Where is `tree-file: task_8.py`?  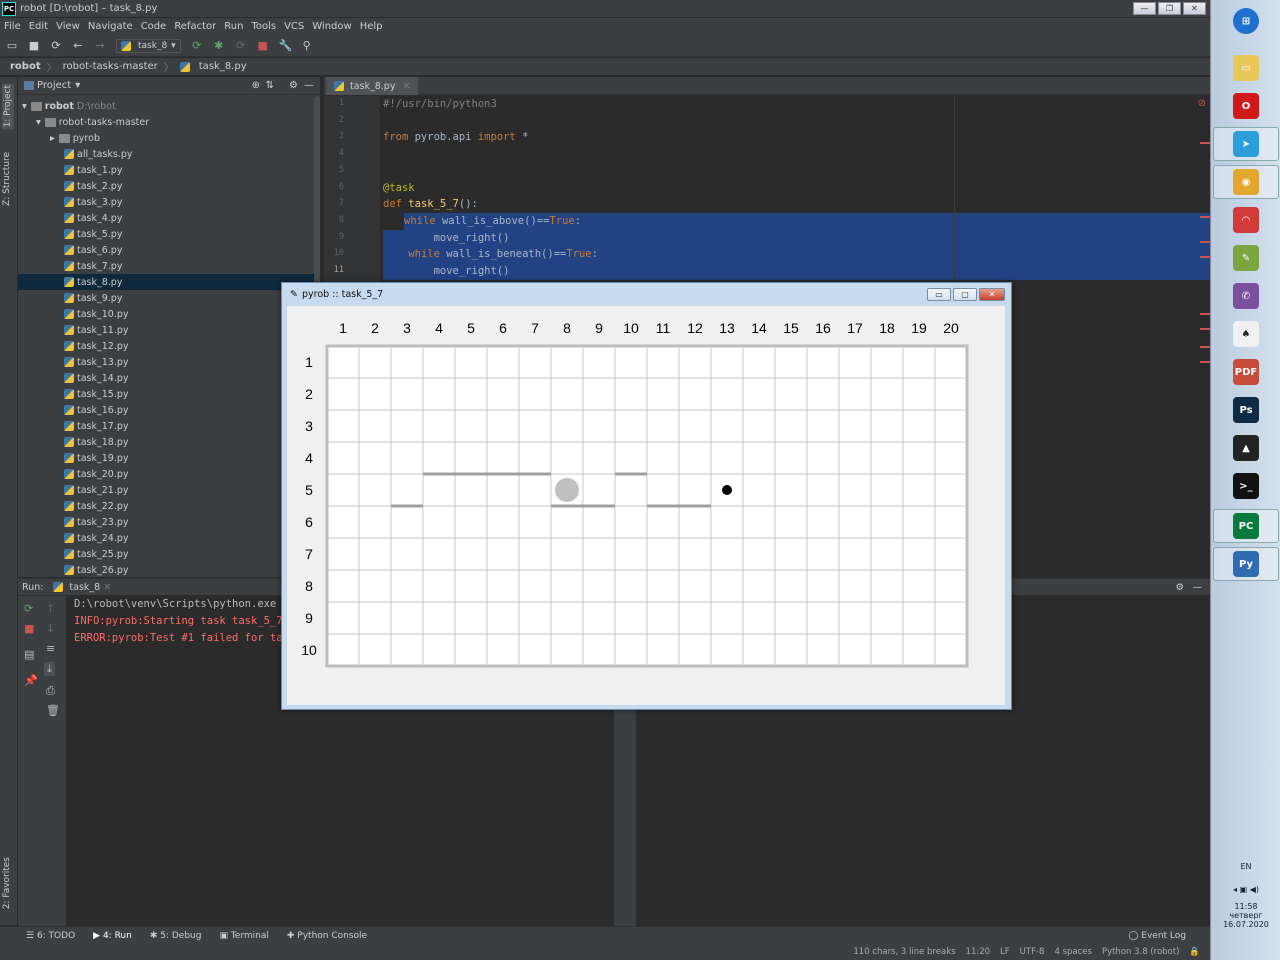 tree-file: task_8.py is located at coordinates (169, 282).